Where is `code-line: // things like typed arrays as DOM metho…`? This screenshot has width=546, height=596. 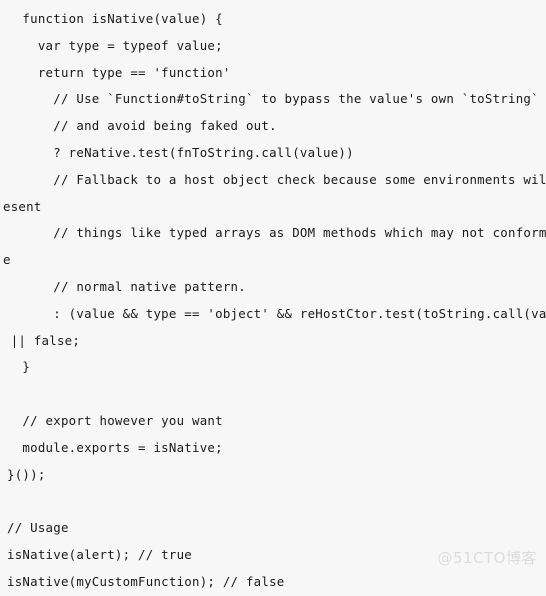
code-line: // things like typed arrays as DOM metho… is located at coordinates (276, 233).